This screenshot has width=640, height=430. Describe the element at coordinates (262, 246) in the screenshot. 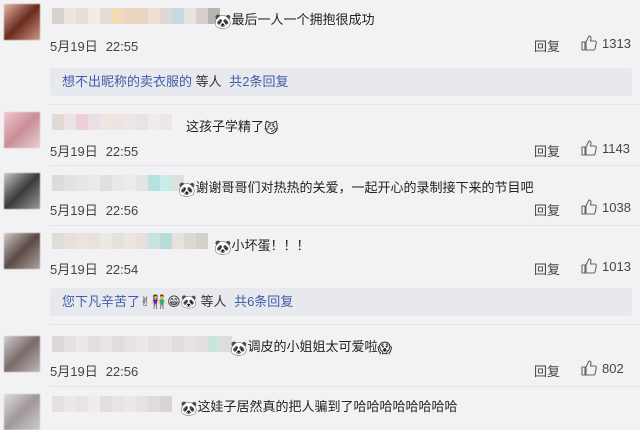

I see `comment-text: 🐼小坏蛋！！！` at that location.